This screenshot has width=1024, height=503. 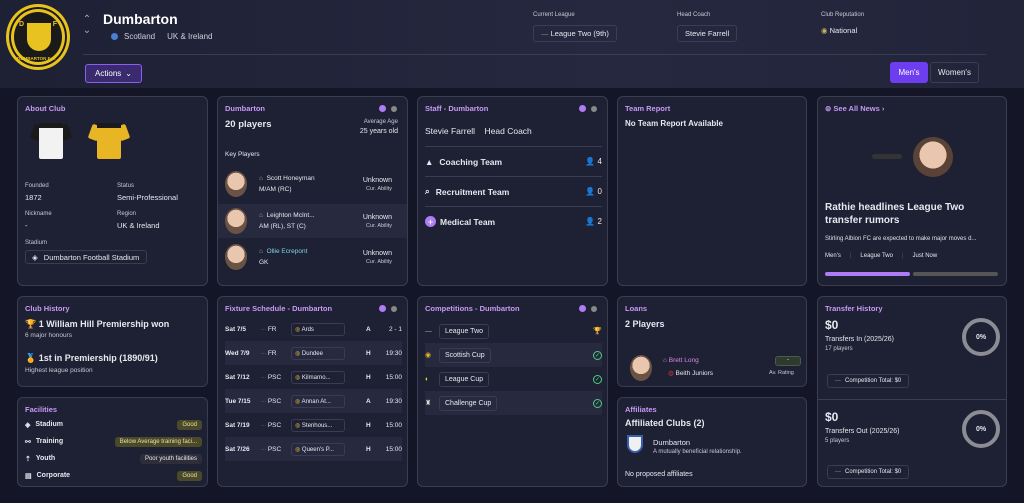 What do you see at coordinates (636, 308) in the screenshot?
I see `card-title: Loans` at bounding box center [636, 308].